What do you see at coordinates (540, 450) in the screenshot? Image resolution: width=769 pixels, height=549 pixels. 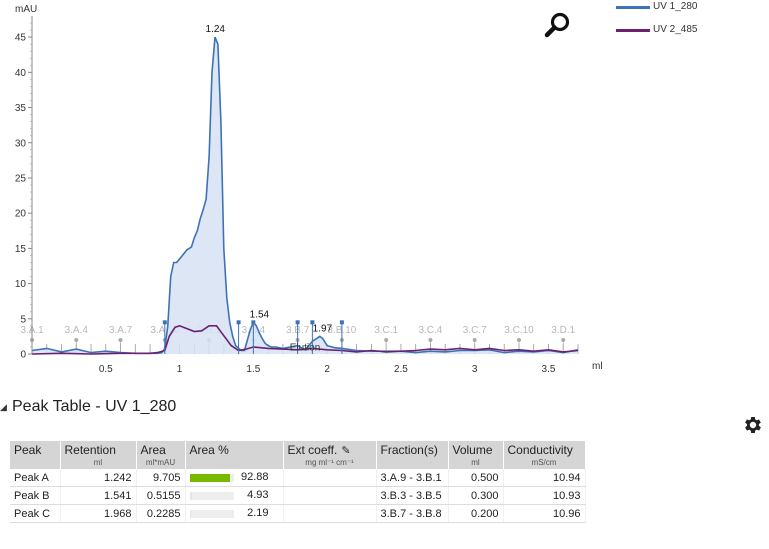 I see `col-header-conductivity-label: Conductivity` at bounding box center [540, 450].